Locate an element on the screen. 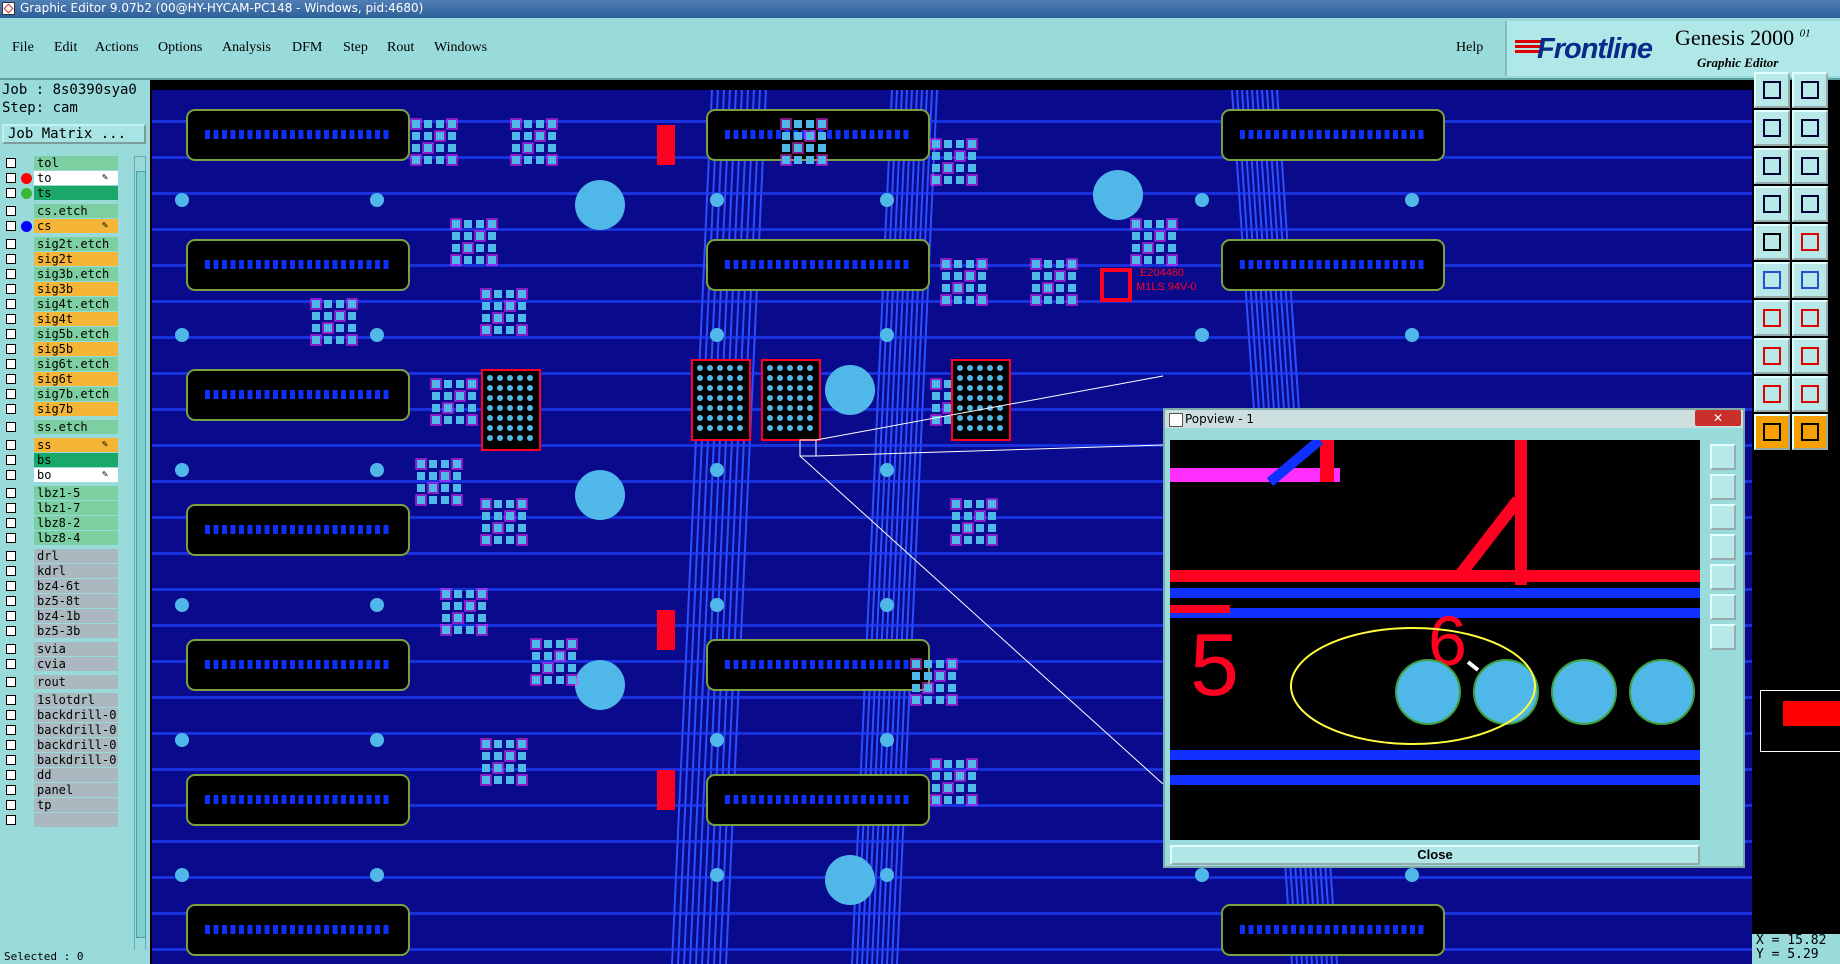 The image size is (1840, 964). layer-row: sig4t.etch is located at coordinates (61, 304).